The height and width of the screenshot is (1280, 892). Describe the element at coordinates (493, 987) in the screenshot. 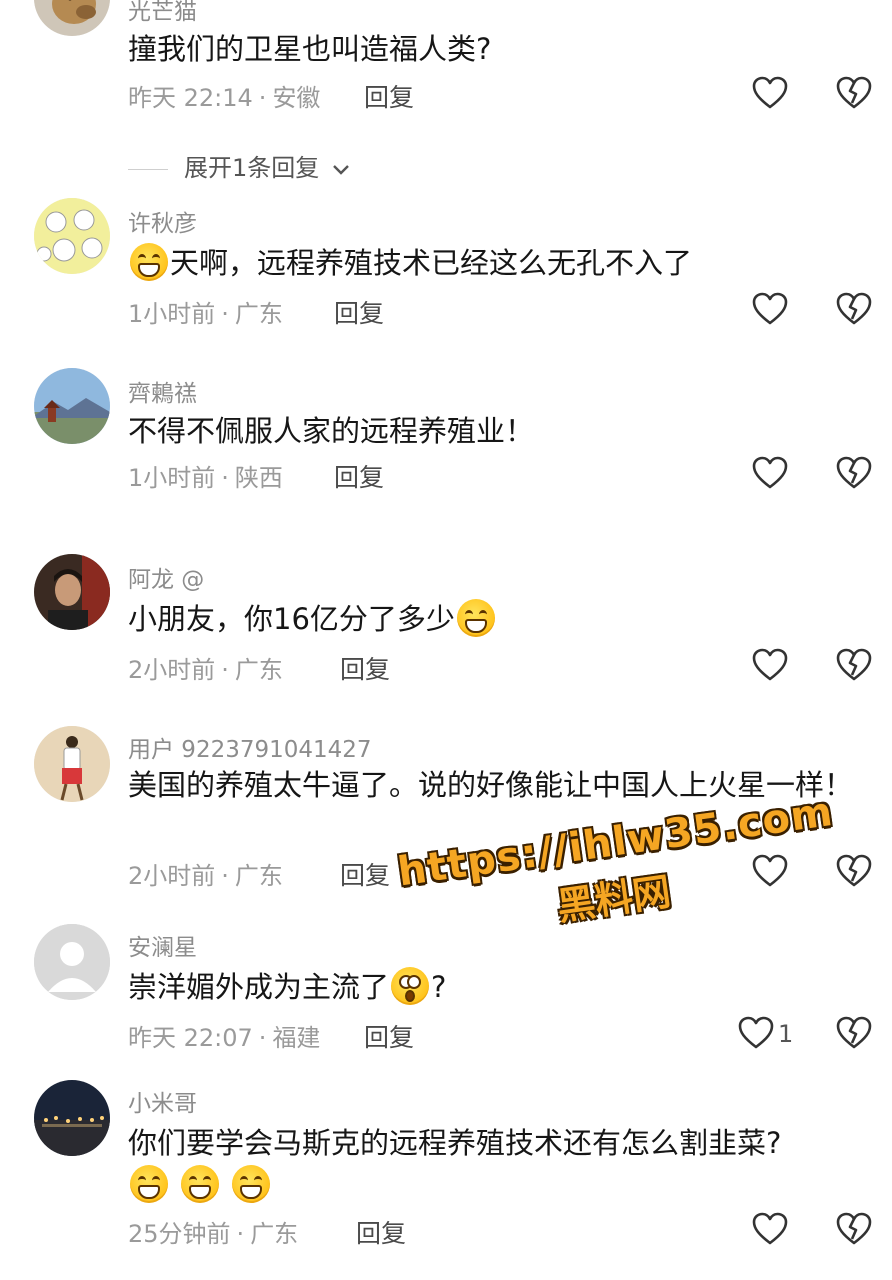

I see `comment-text: 崇洋媚外成为主流了?` at that location.